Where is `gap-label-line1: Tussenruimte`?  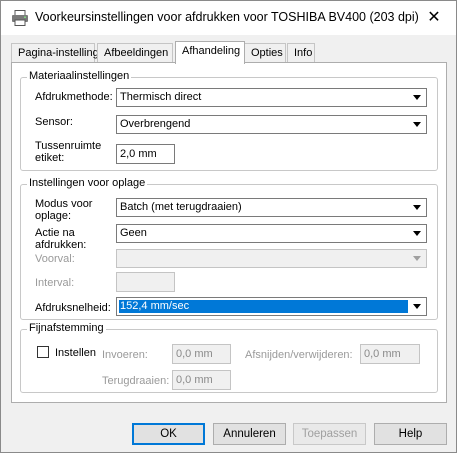
gap-label-line1: Tussenruimte is located at coordinates (68, 146).